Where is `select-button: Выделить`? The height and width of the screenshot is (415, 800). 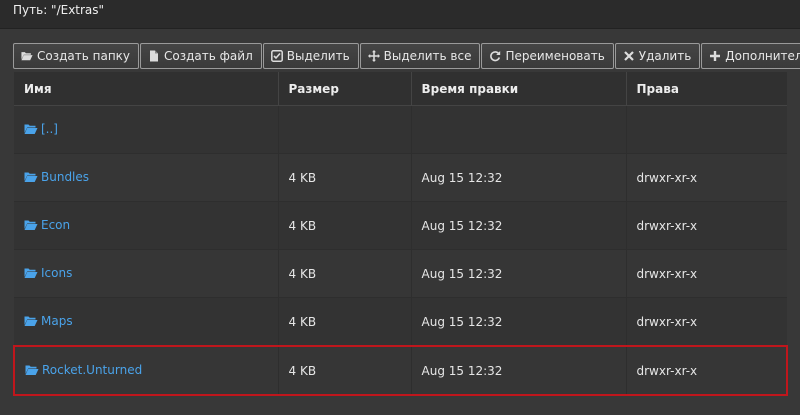 select-button: Выделить is located at coordinates (310, 56).